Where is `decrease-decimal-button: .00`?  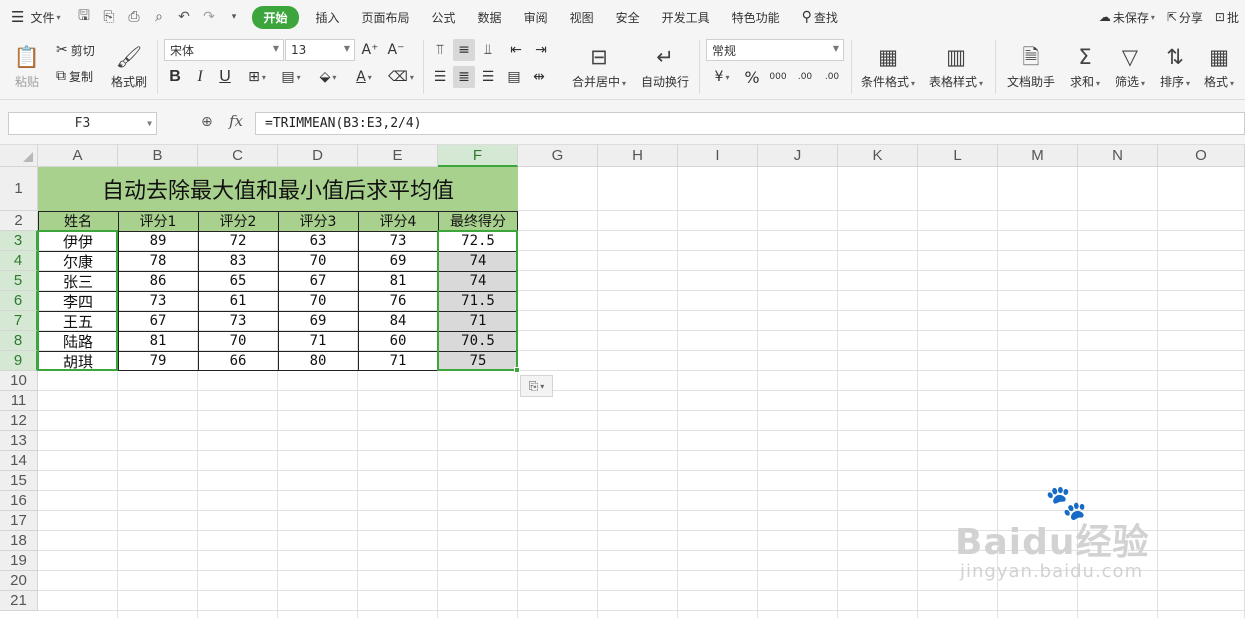 decrease-decimal-button: .00 is located at coordinates (832, 77).